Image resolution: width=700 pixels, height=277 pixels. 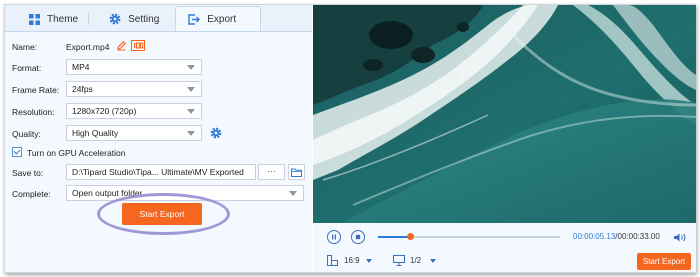 What do you see at coordinates (76, 153) in the screenshot?
I see `gpu-acceleration-label: Turn on GPU Acceleration` at bounding box center [76, 153].